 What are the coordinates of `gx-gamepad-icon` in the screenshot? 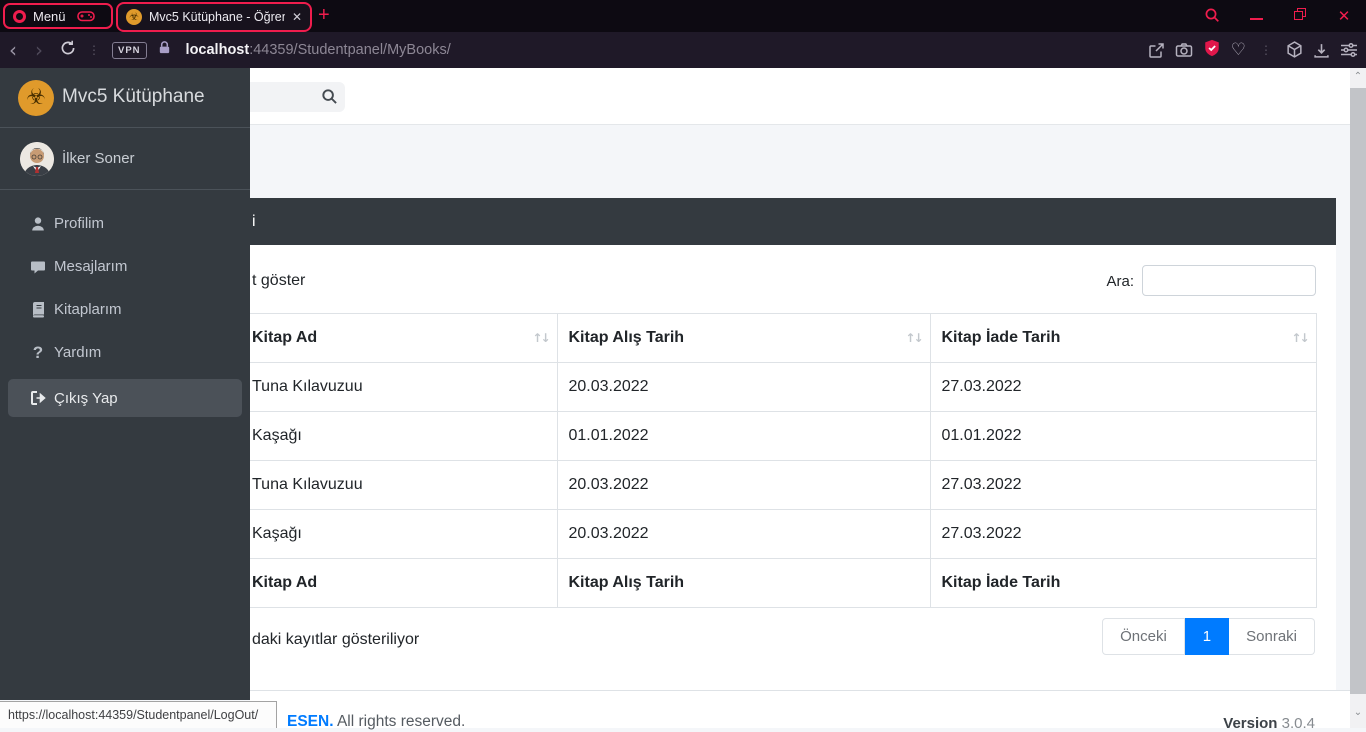 It's located at (85, 16).